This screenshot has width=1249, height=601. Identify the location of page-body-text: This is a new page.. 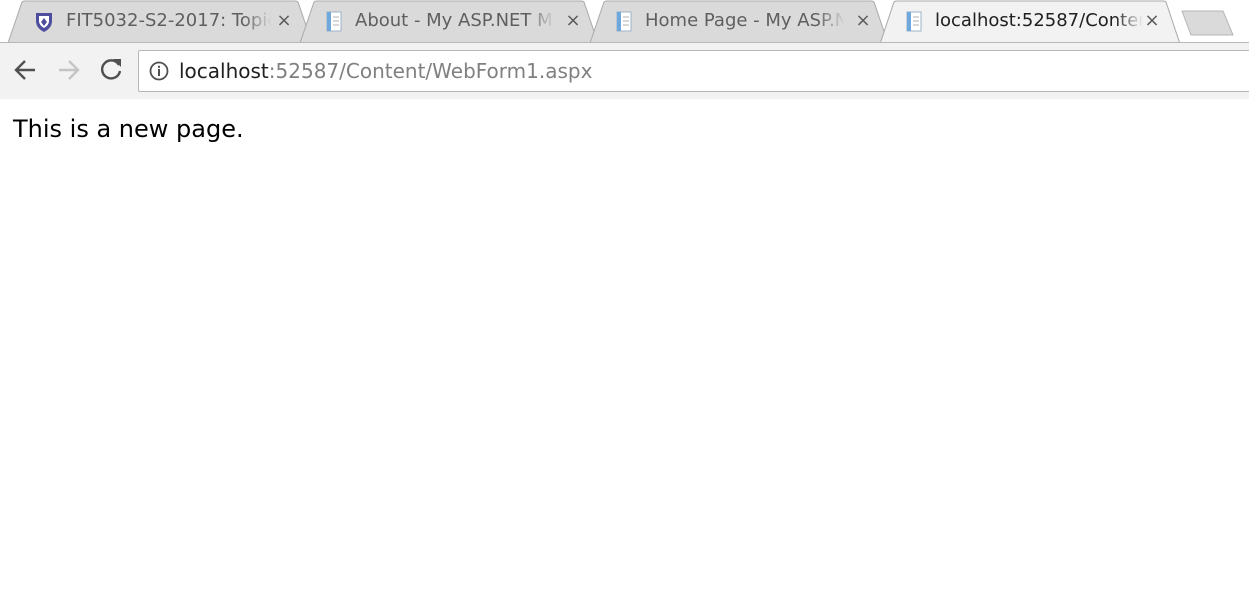
(128, 129).